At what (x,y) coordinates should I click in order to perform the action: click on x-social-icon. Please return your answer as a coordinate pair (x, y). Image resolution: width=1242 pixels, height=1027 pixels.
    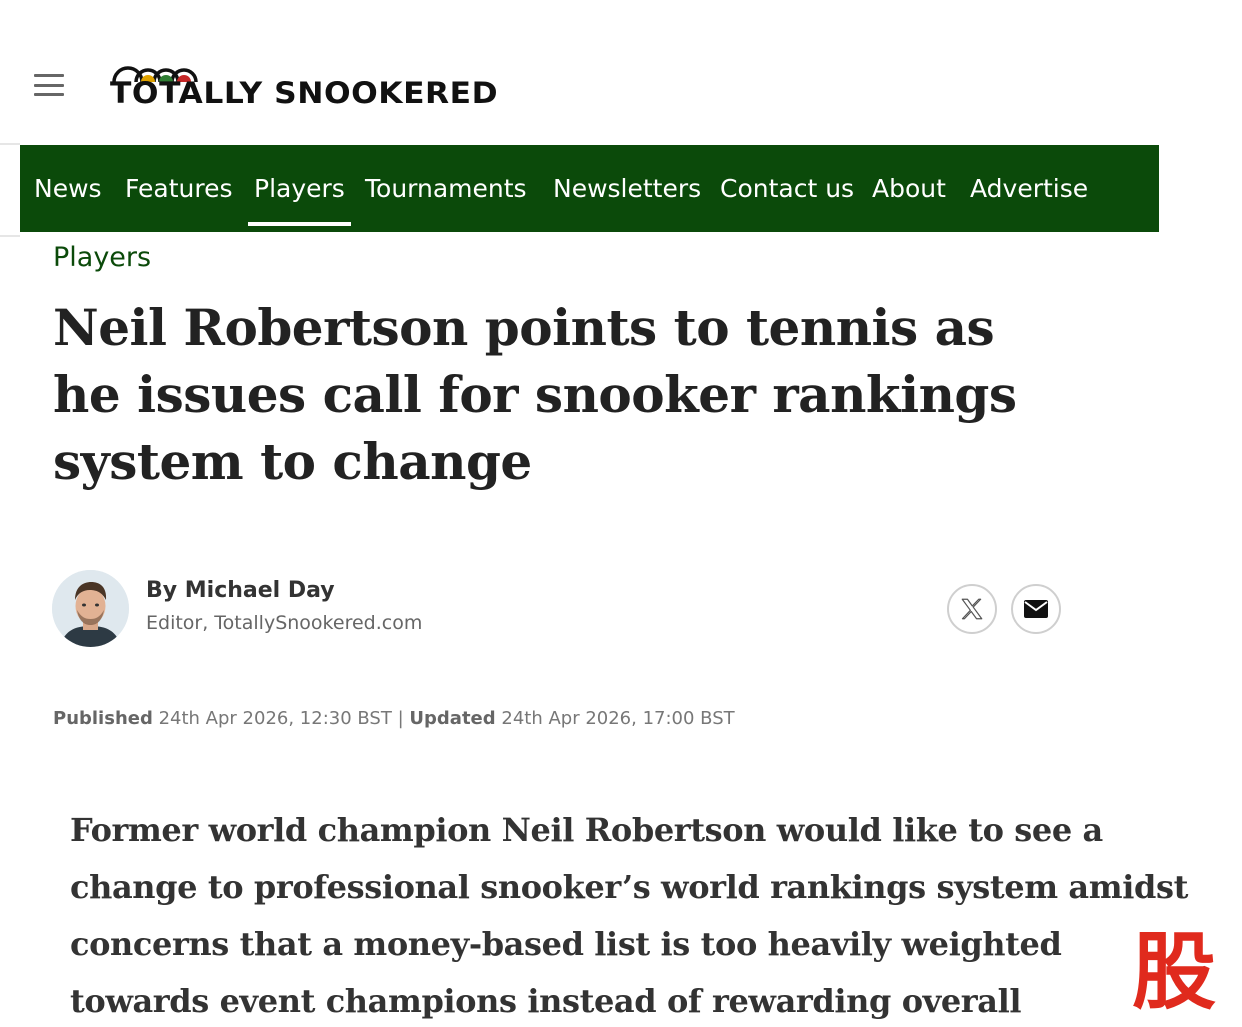
    Looking at the image, I should click on (972, 609).